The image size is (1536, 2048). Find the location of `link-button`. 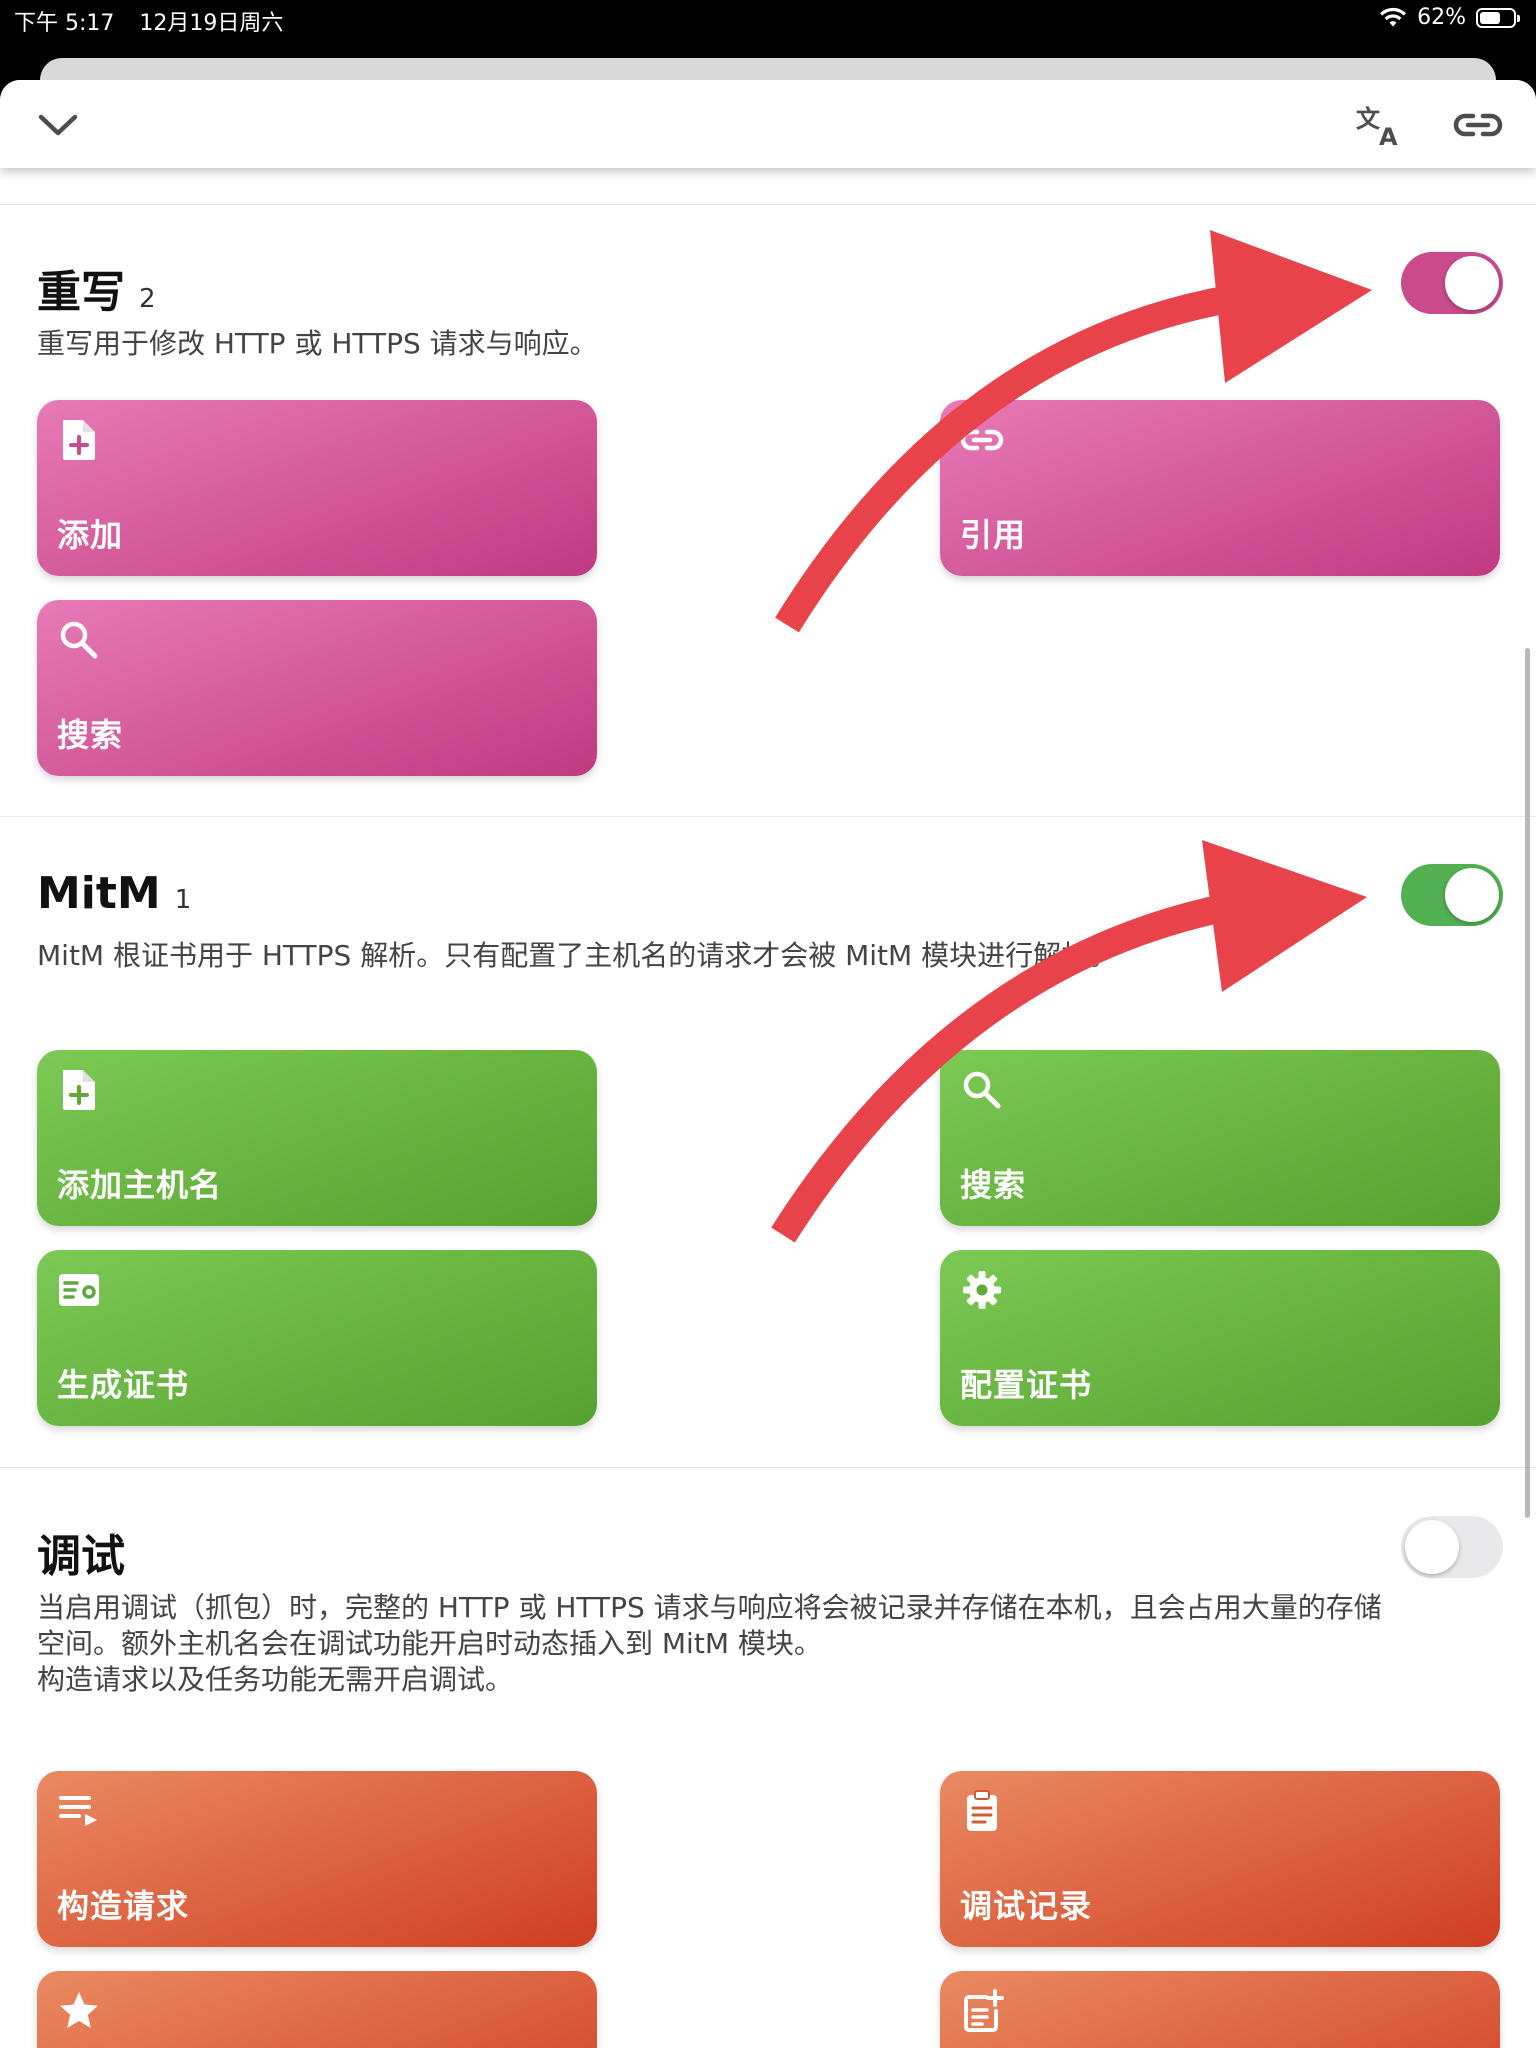

link-button is located at coordinates (1478, 125).